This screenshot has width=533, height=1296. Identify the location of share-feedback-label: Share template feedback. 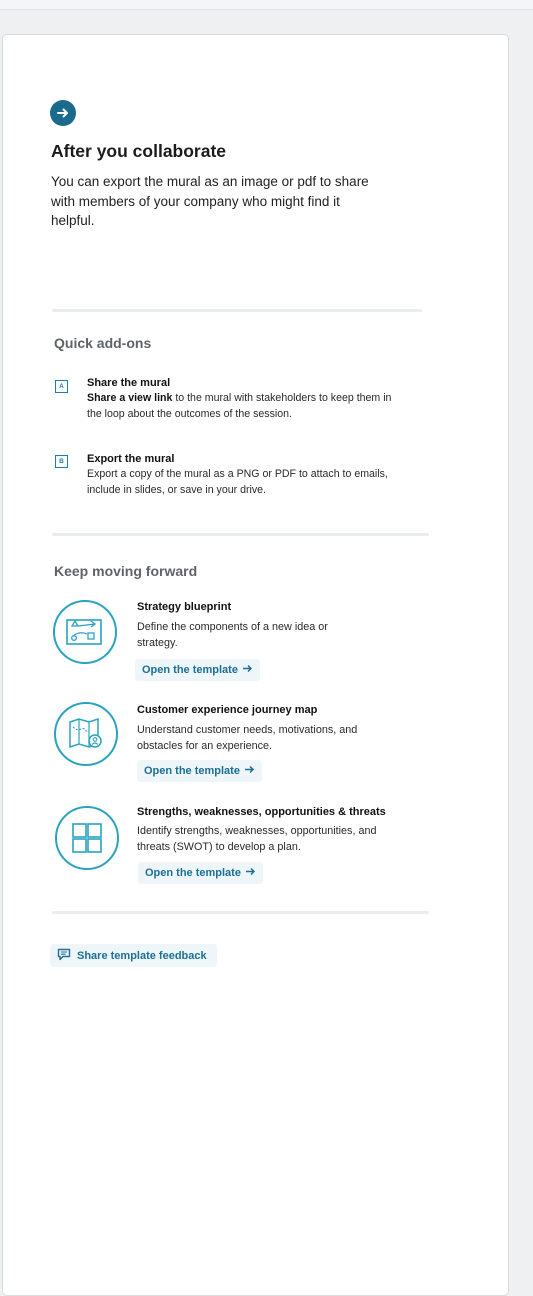
(142, 955).